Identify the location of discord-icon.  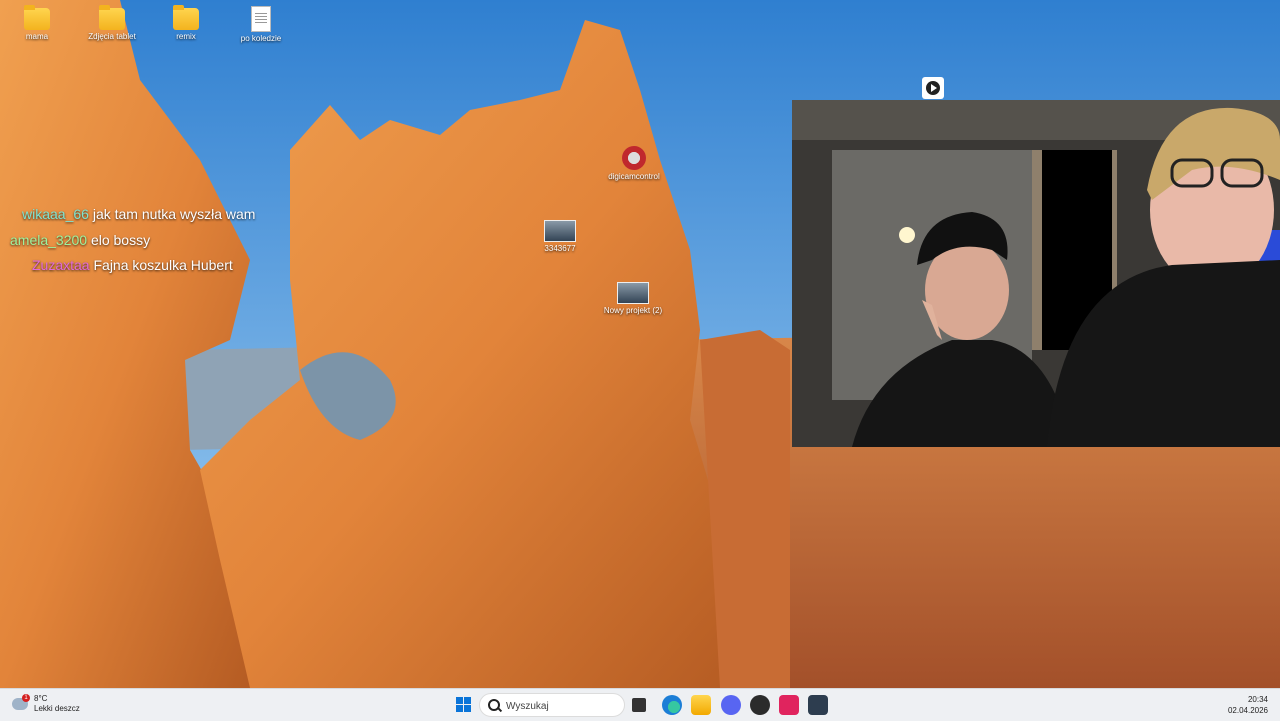
(731, 705).